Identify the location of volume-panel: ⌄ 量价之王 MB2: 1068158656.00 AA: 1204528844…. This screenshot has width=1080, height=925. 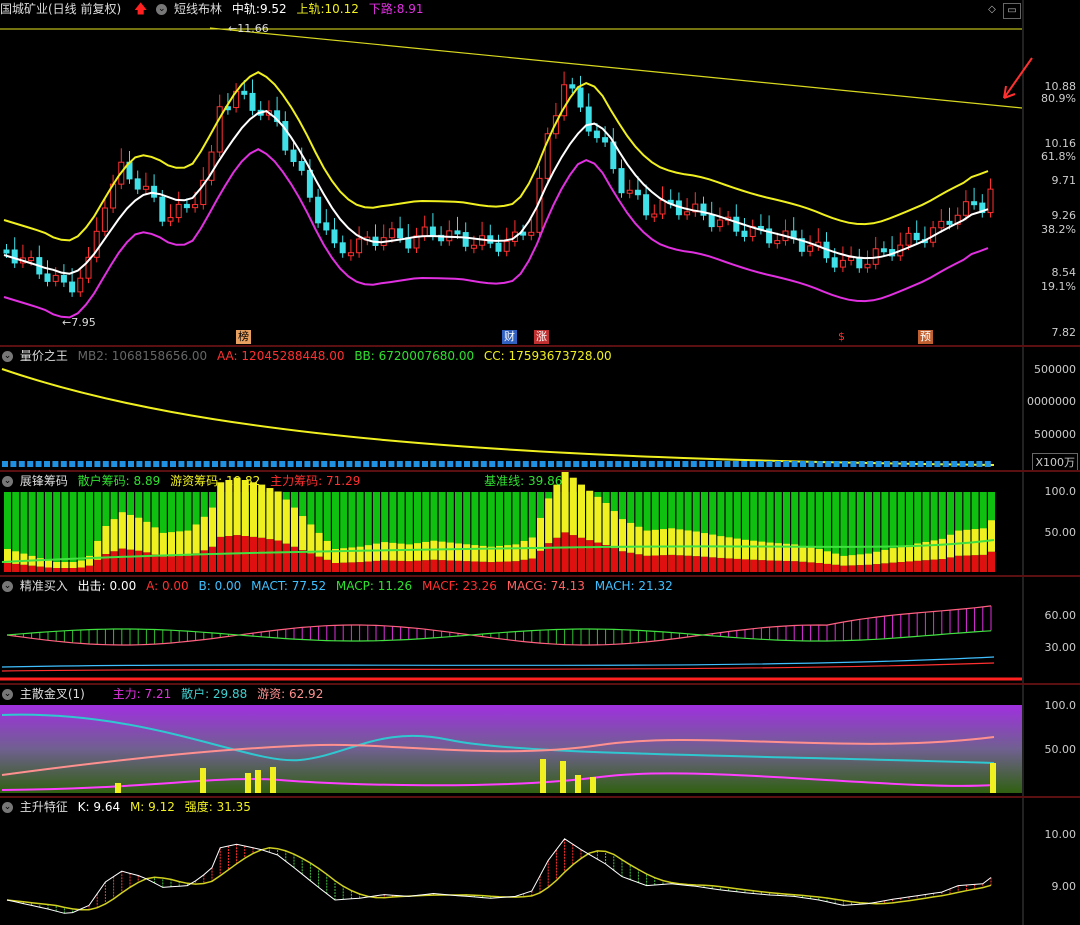
(540, 408).